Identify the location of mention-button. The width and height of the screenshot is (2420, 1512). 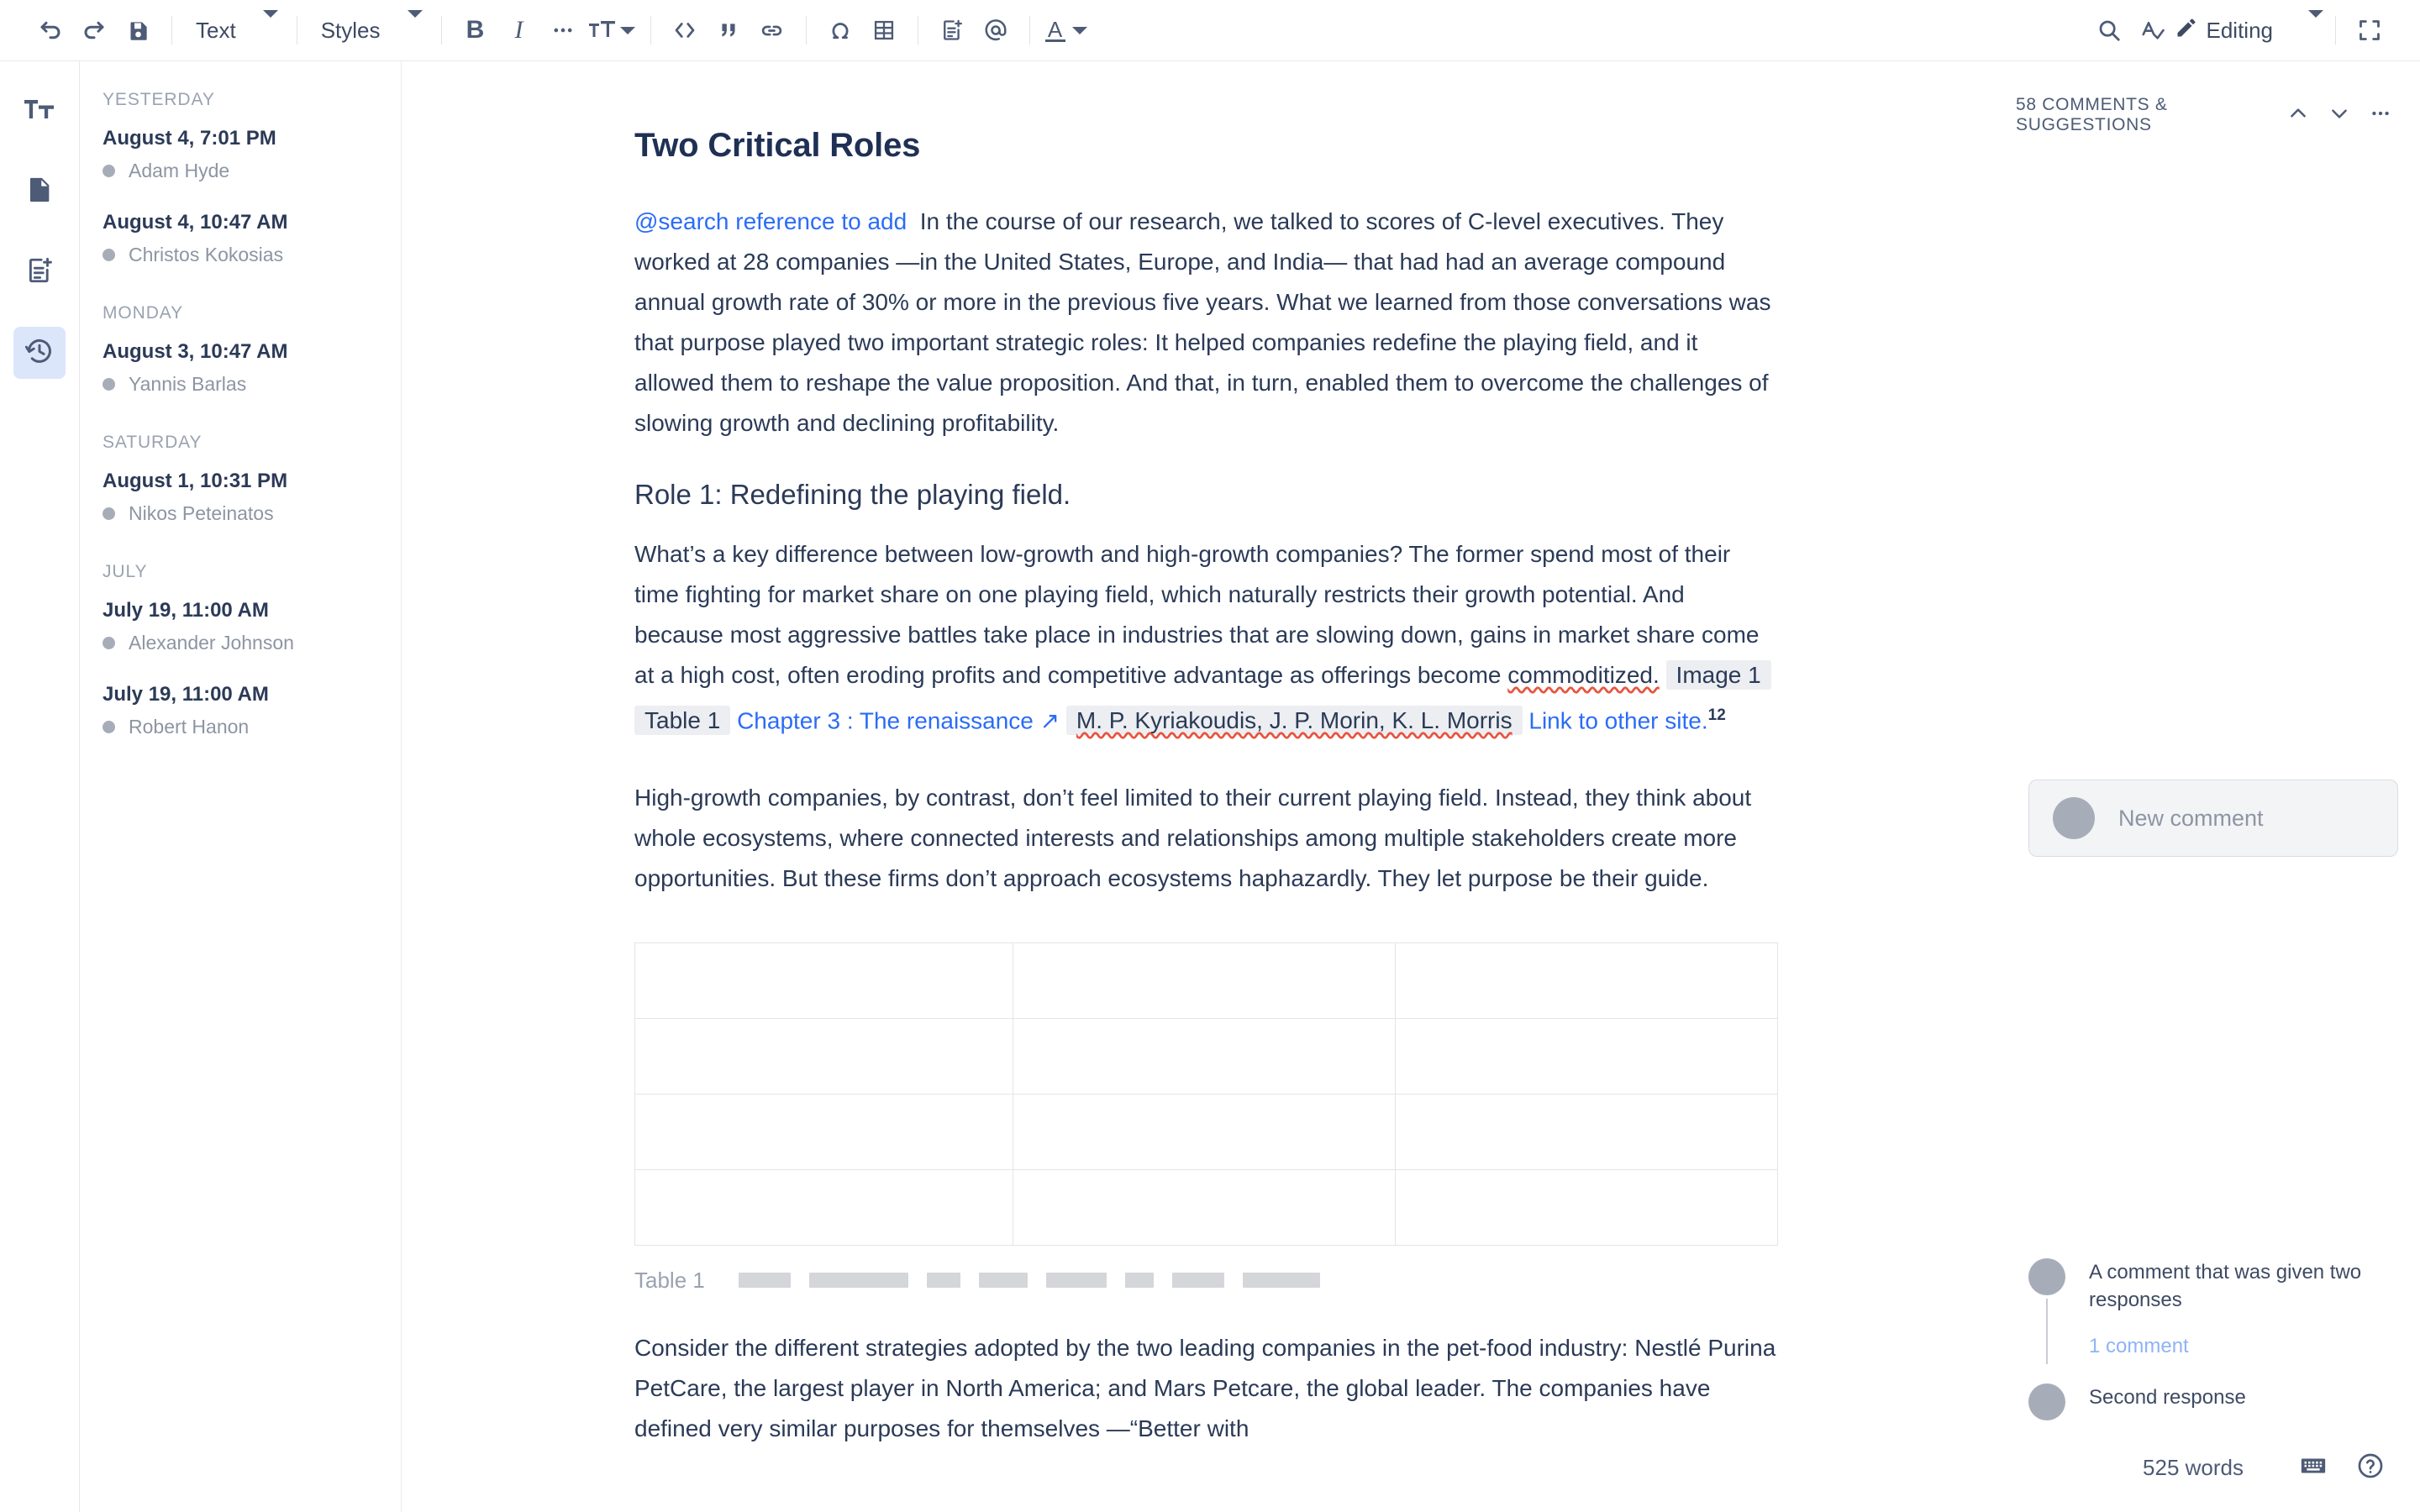
(996, 30).